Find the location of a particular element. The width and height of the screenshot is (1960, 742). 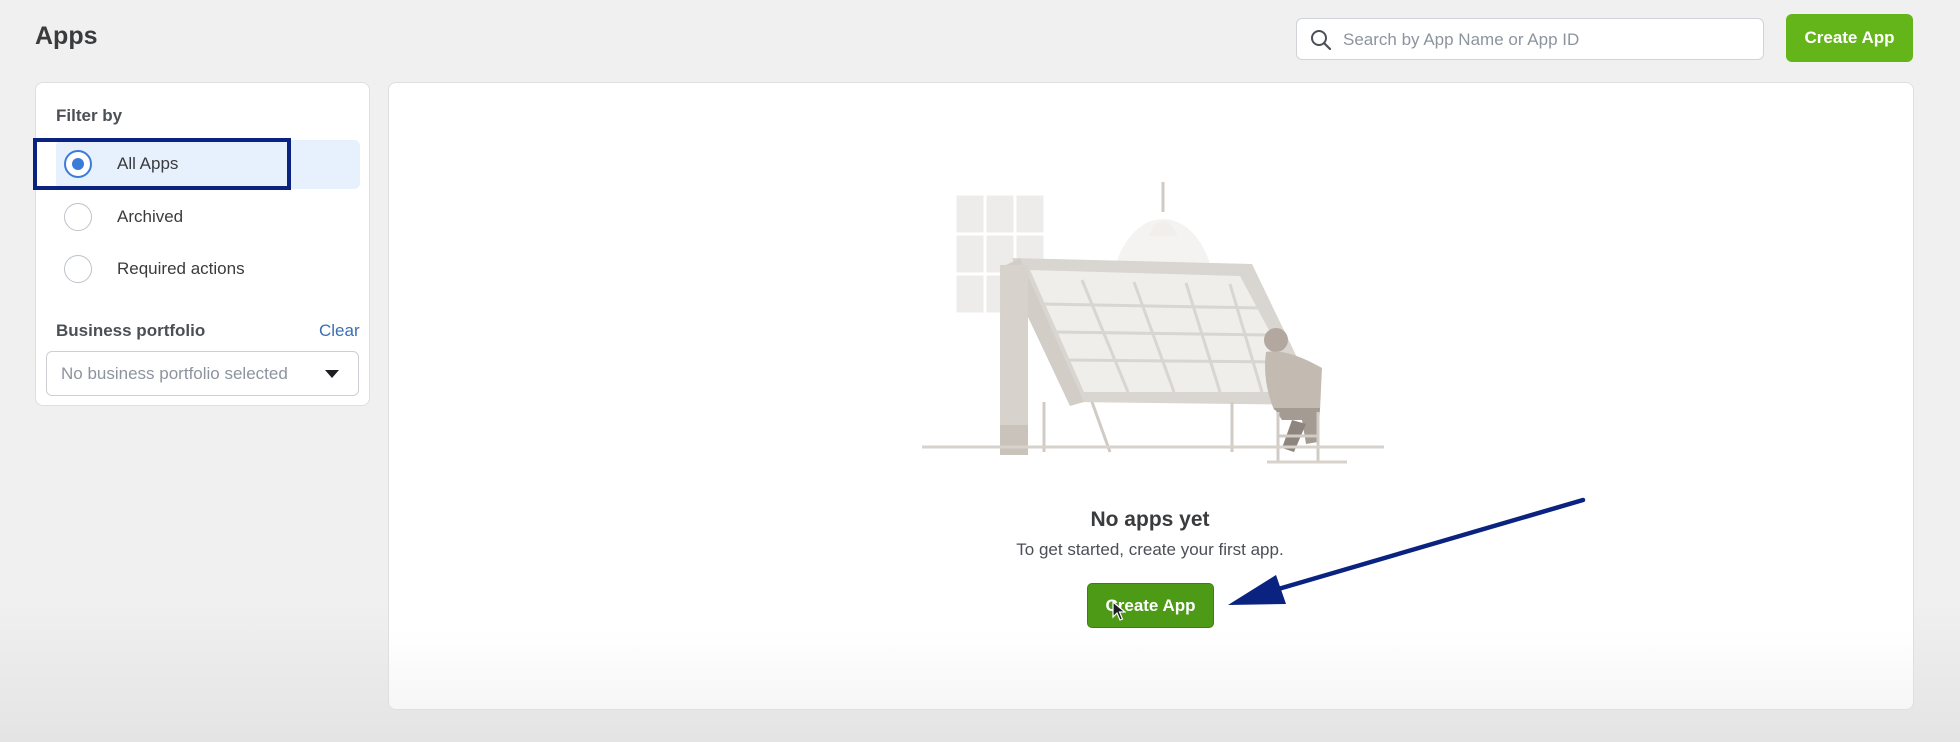

business-portfolio-select: No business portfolio selected is located at coordinates (202, 373).